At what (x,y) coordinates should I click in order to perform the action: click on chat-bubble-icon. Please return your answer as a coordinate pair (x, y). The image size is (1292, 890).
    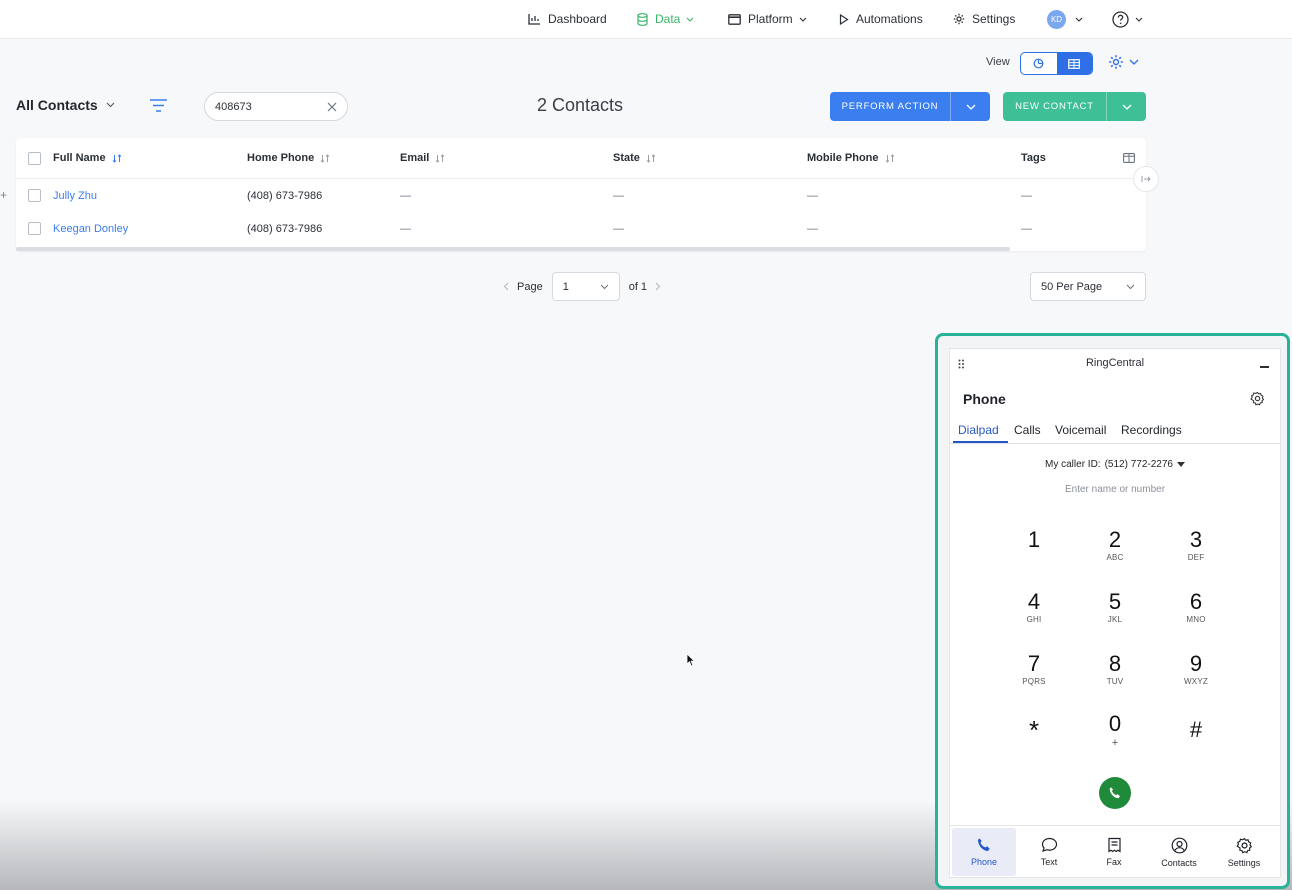
    Looking at the image, I should click on (1049, 844).